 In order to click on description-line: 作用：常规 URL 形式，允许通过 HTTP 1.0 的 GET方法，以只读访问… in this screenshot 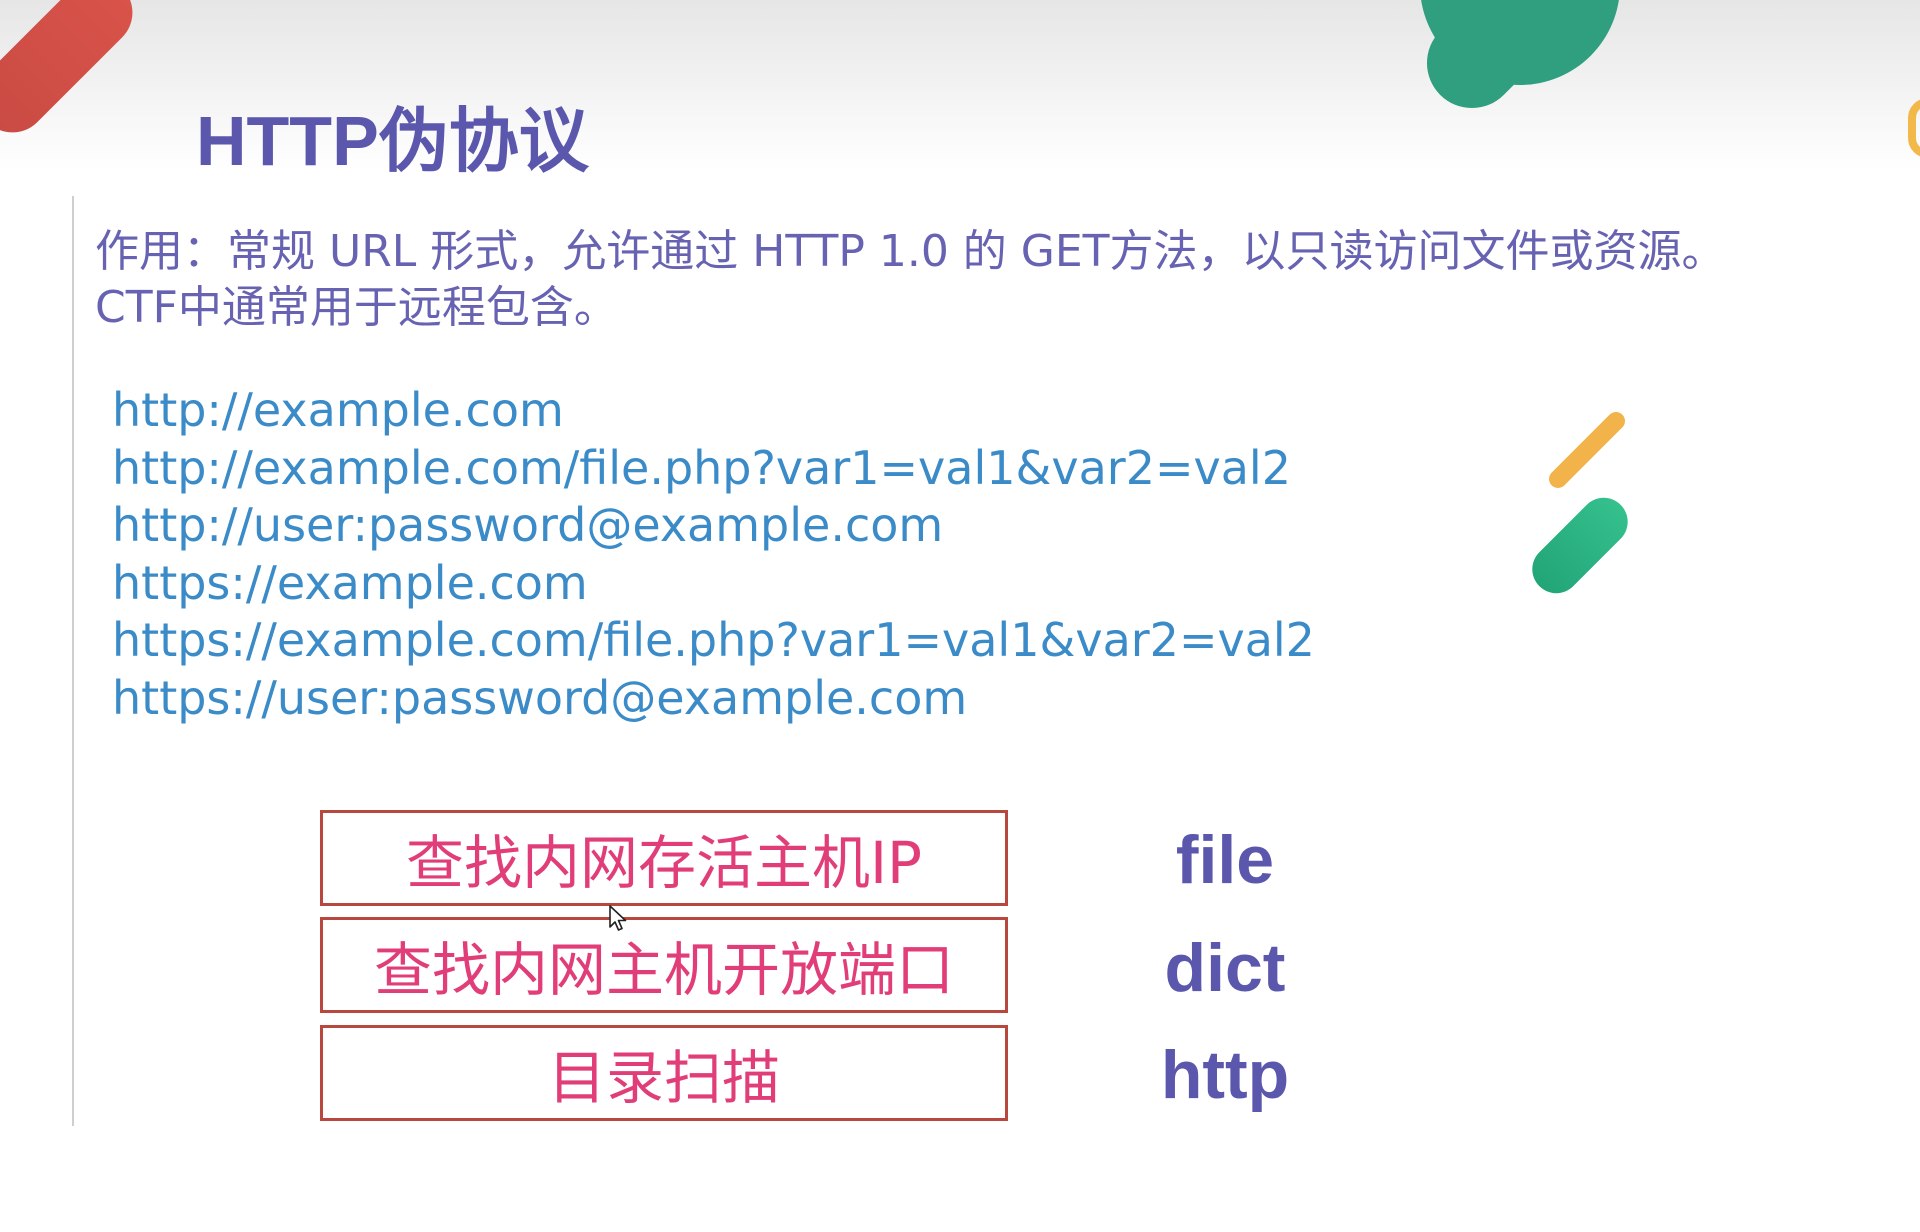, I will do `click(910, 251)`.